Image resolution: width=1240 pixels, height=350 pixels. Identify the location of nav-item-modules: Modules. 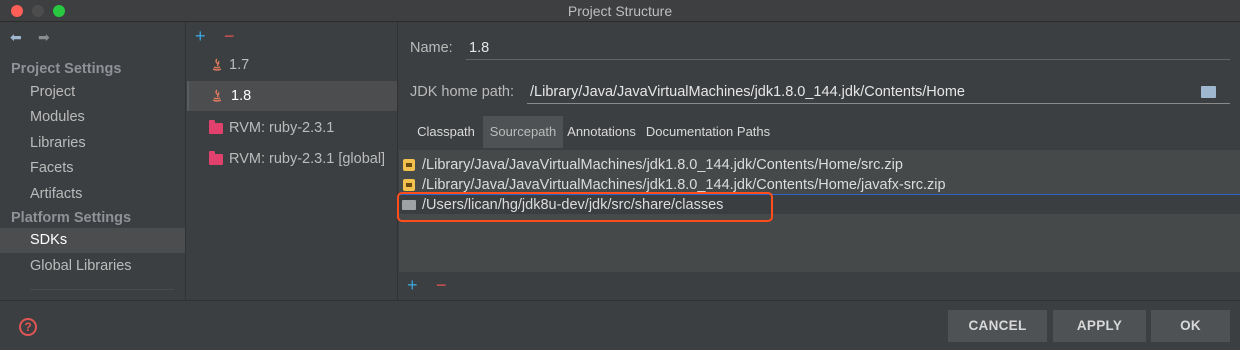
(92, 117).